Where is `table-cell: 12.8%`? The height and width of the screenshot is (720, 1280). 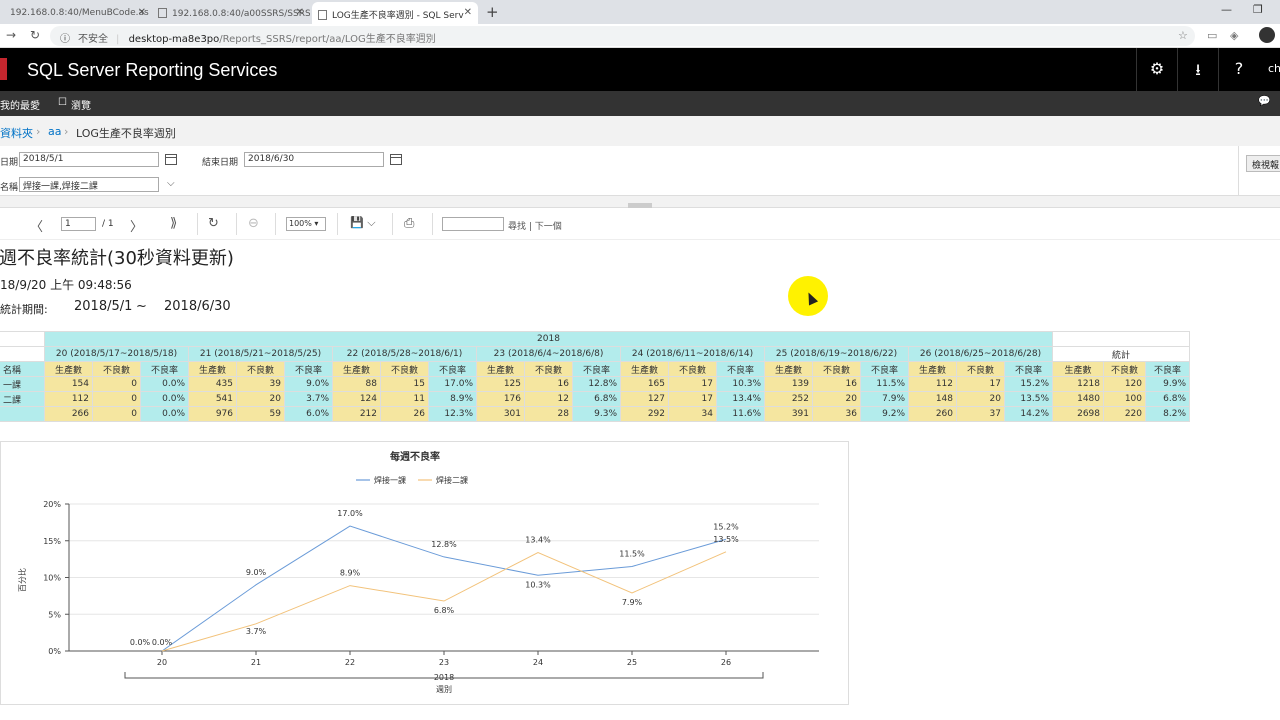
table-cell: 12.8% is located at coordinates (596, 384).